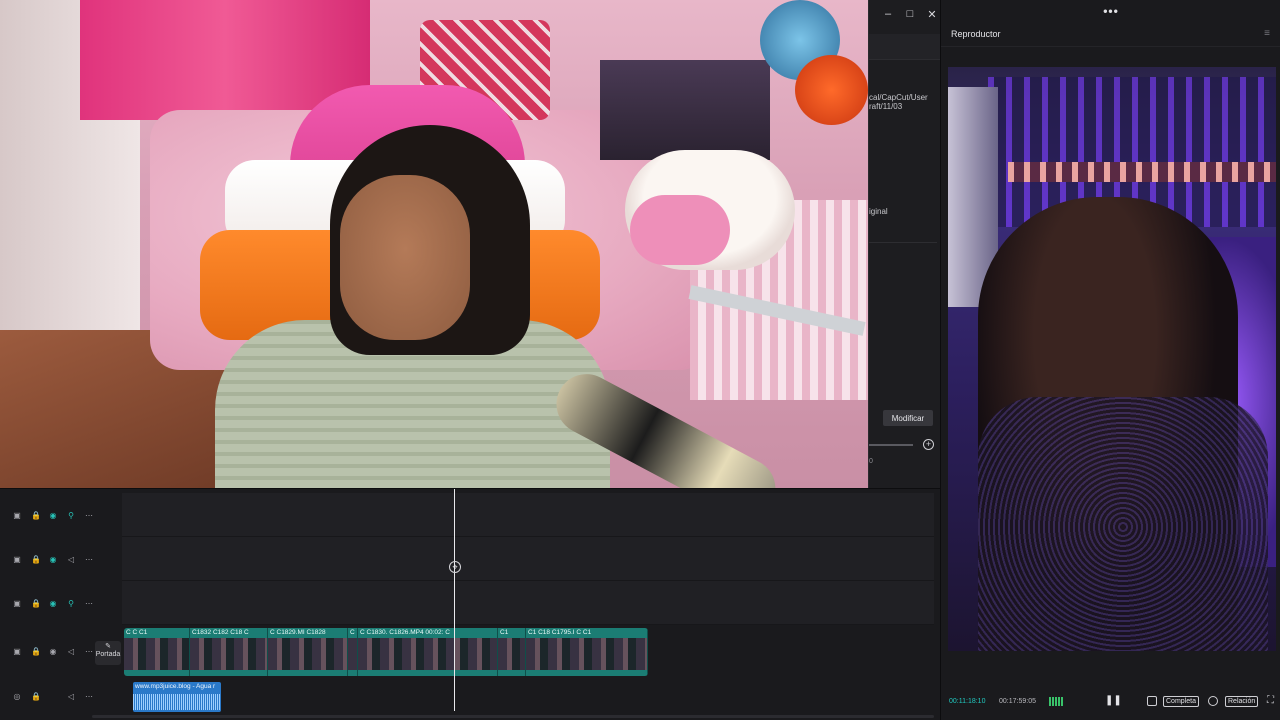 Image resolution: width=1280 pixels, height=720 pixels. What do you see at coordinates (454, 600) in the screenshot?
I see `playhead` at bounding box center [454, 600].